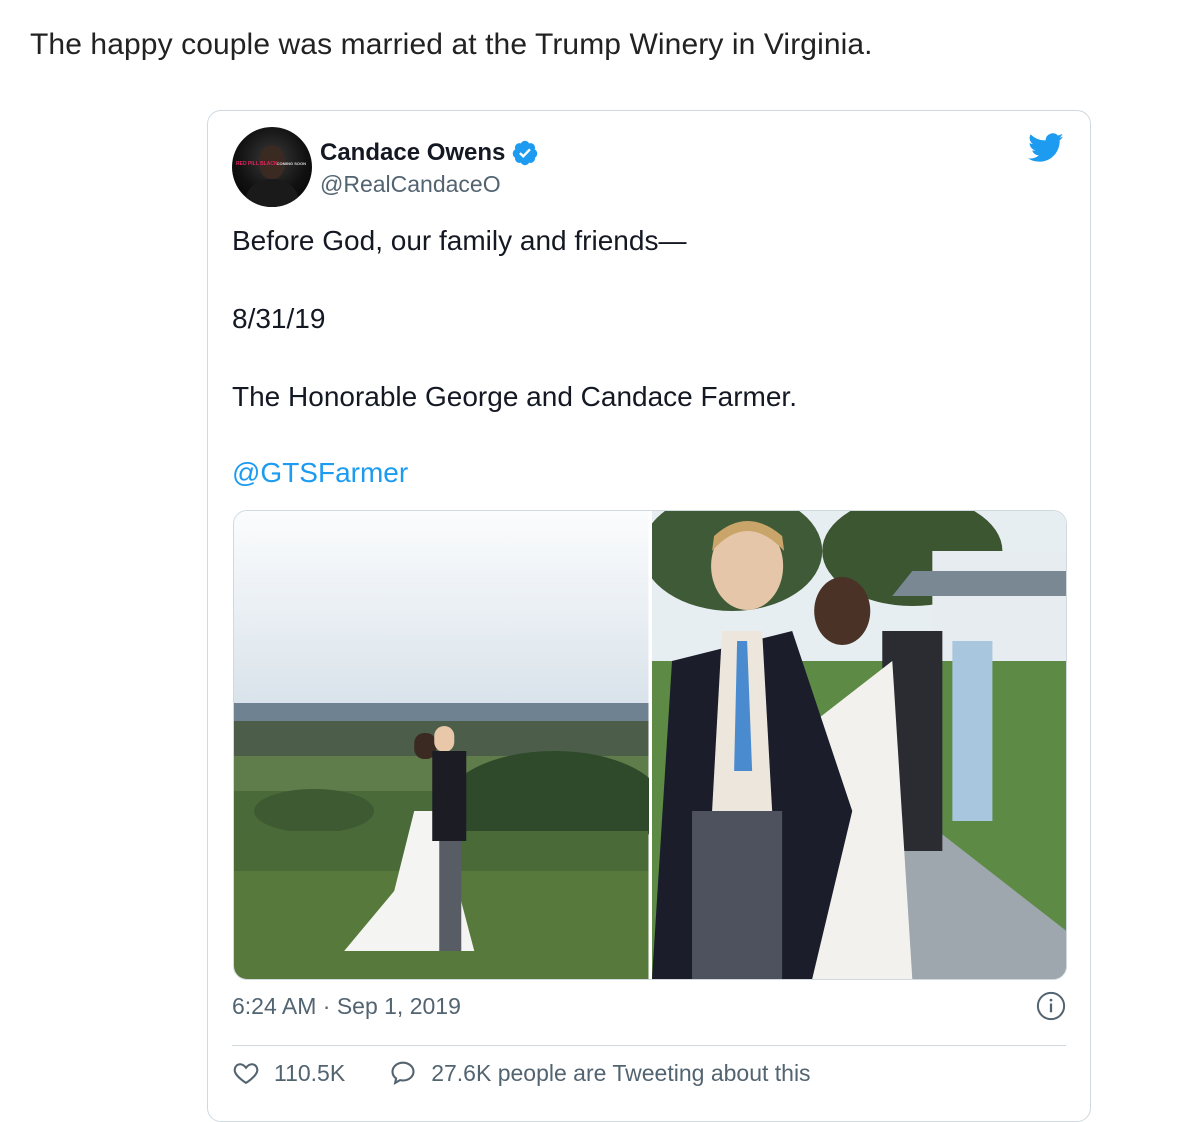 The width and height of the screenshot is (1200, 1122). What do you see at coordinates (459, 240) in the screenshot?
I see `tweet-text-line-1: Before God, our family and friends—` at bounding box center [459, 240].